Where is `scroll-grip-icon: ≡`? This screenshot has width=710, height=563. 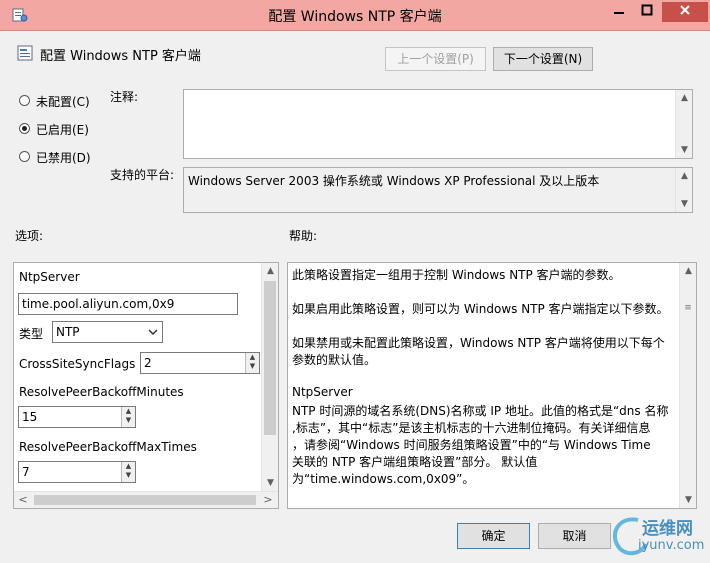
scroll-grip-icon: ≡ is located at coordinates (688, 319).